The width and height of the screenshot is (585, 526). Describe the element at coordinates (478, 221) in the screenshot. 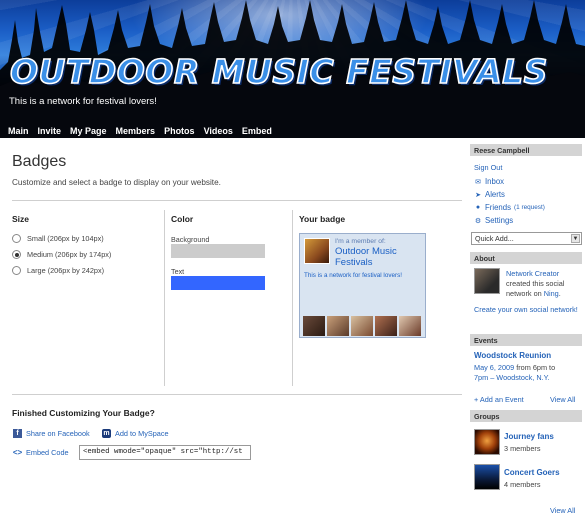

I see `gear-icon: ⚙` at that location.